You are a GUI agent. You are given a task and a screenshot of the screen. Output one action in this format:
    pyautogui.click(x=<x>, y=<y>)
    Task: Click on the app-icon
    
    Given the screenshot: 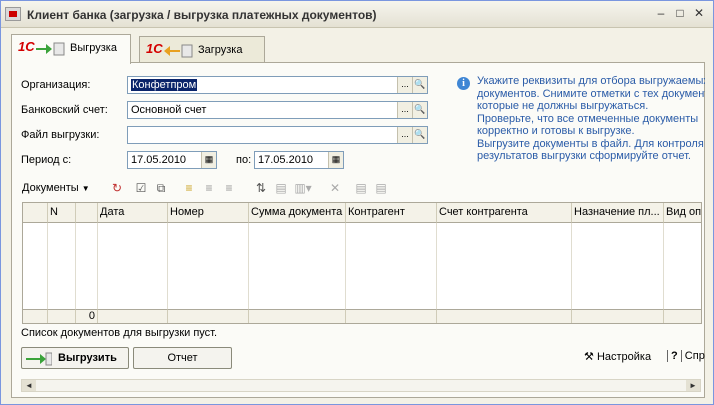 What is the action you would take?
    pyautogui.click(x=13, y=14)
    